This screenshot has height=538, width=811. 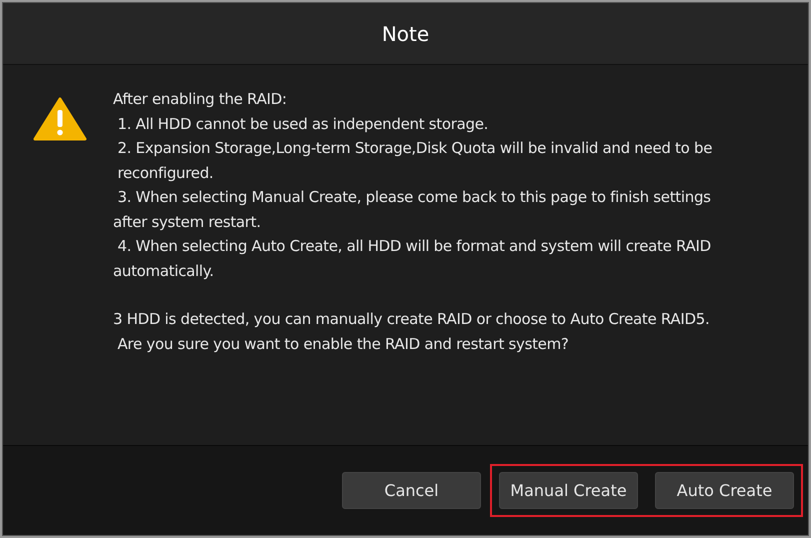 What do you see at coordinates (165, 173) in the screenshot?
I see `message-line: reconfigured.` at bounding box center [165, 173].